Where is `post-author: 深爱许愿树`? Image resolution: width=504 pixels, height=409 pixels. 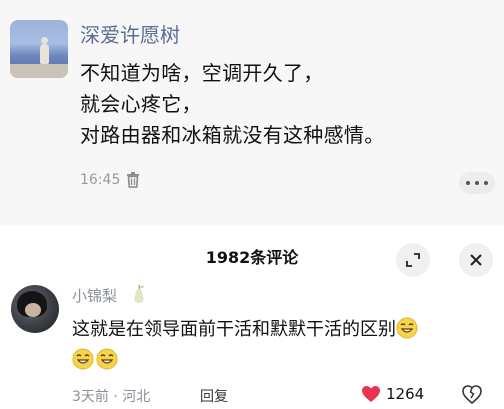 post-author: 深爱许愿树 is located at coordinates (130, 33).